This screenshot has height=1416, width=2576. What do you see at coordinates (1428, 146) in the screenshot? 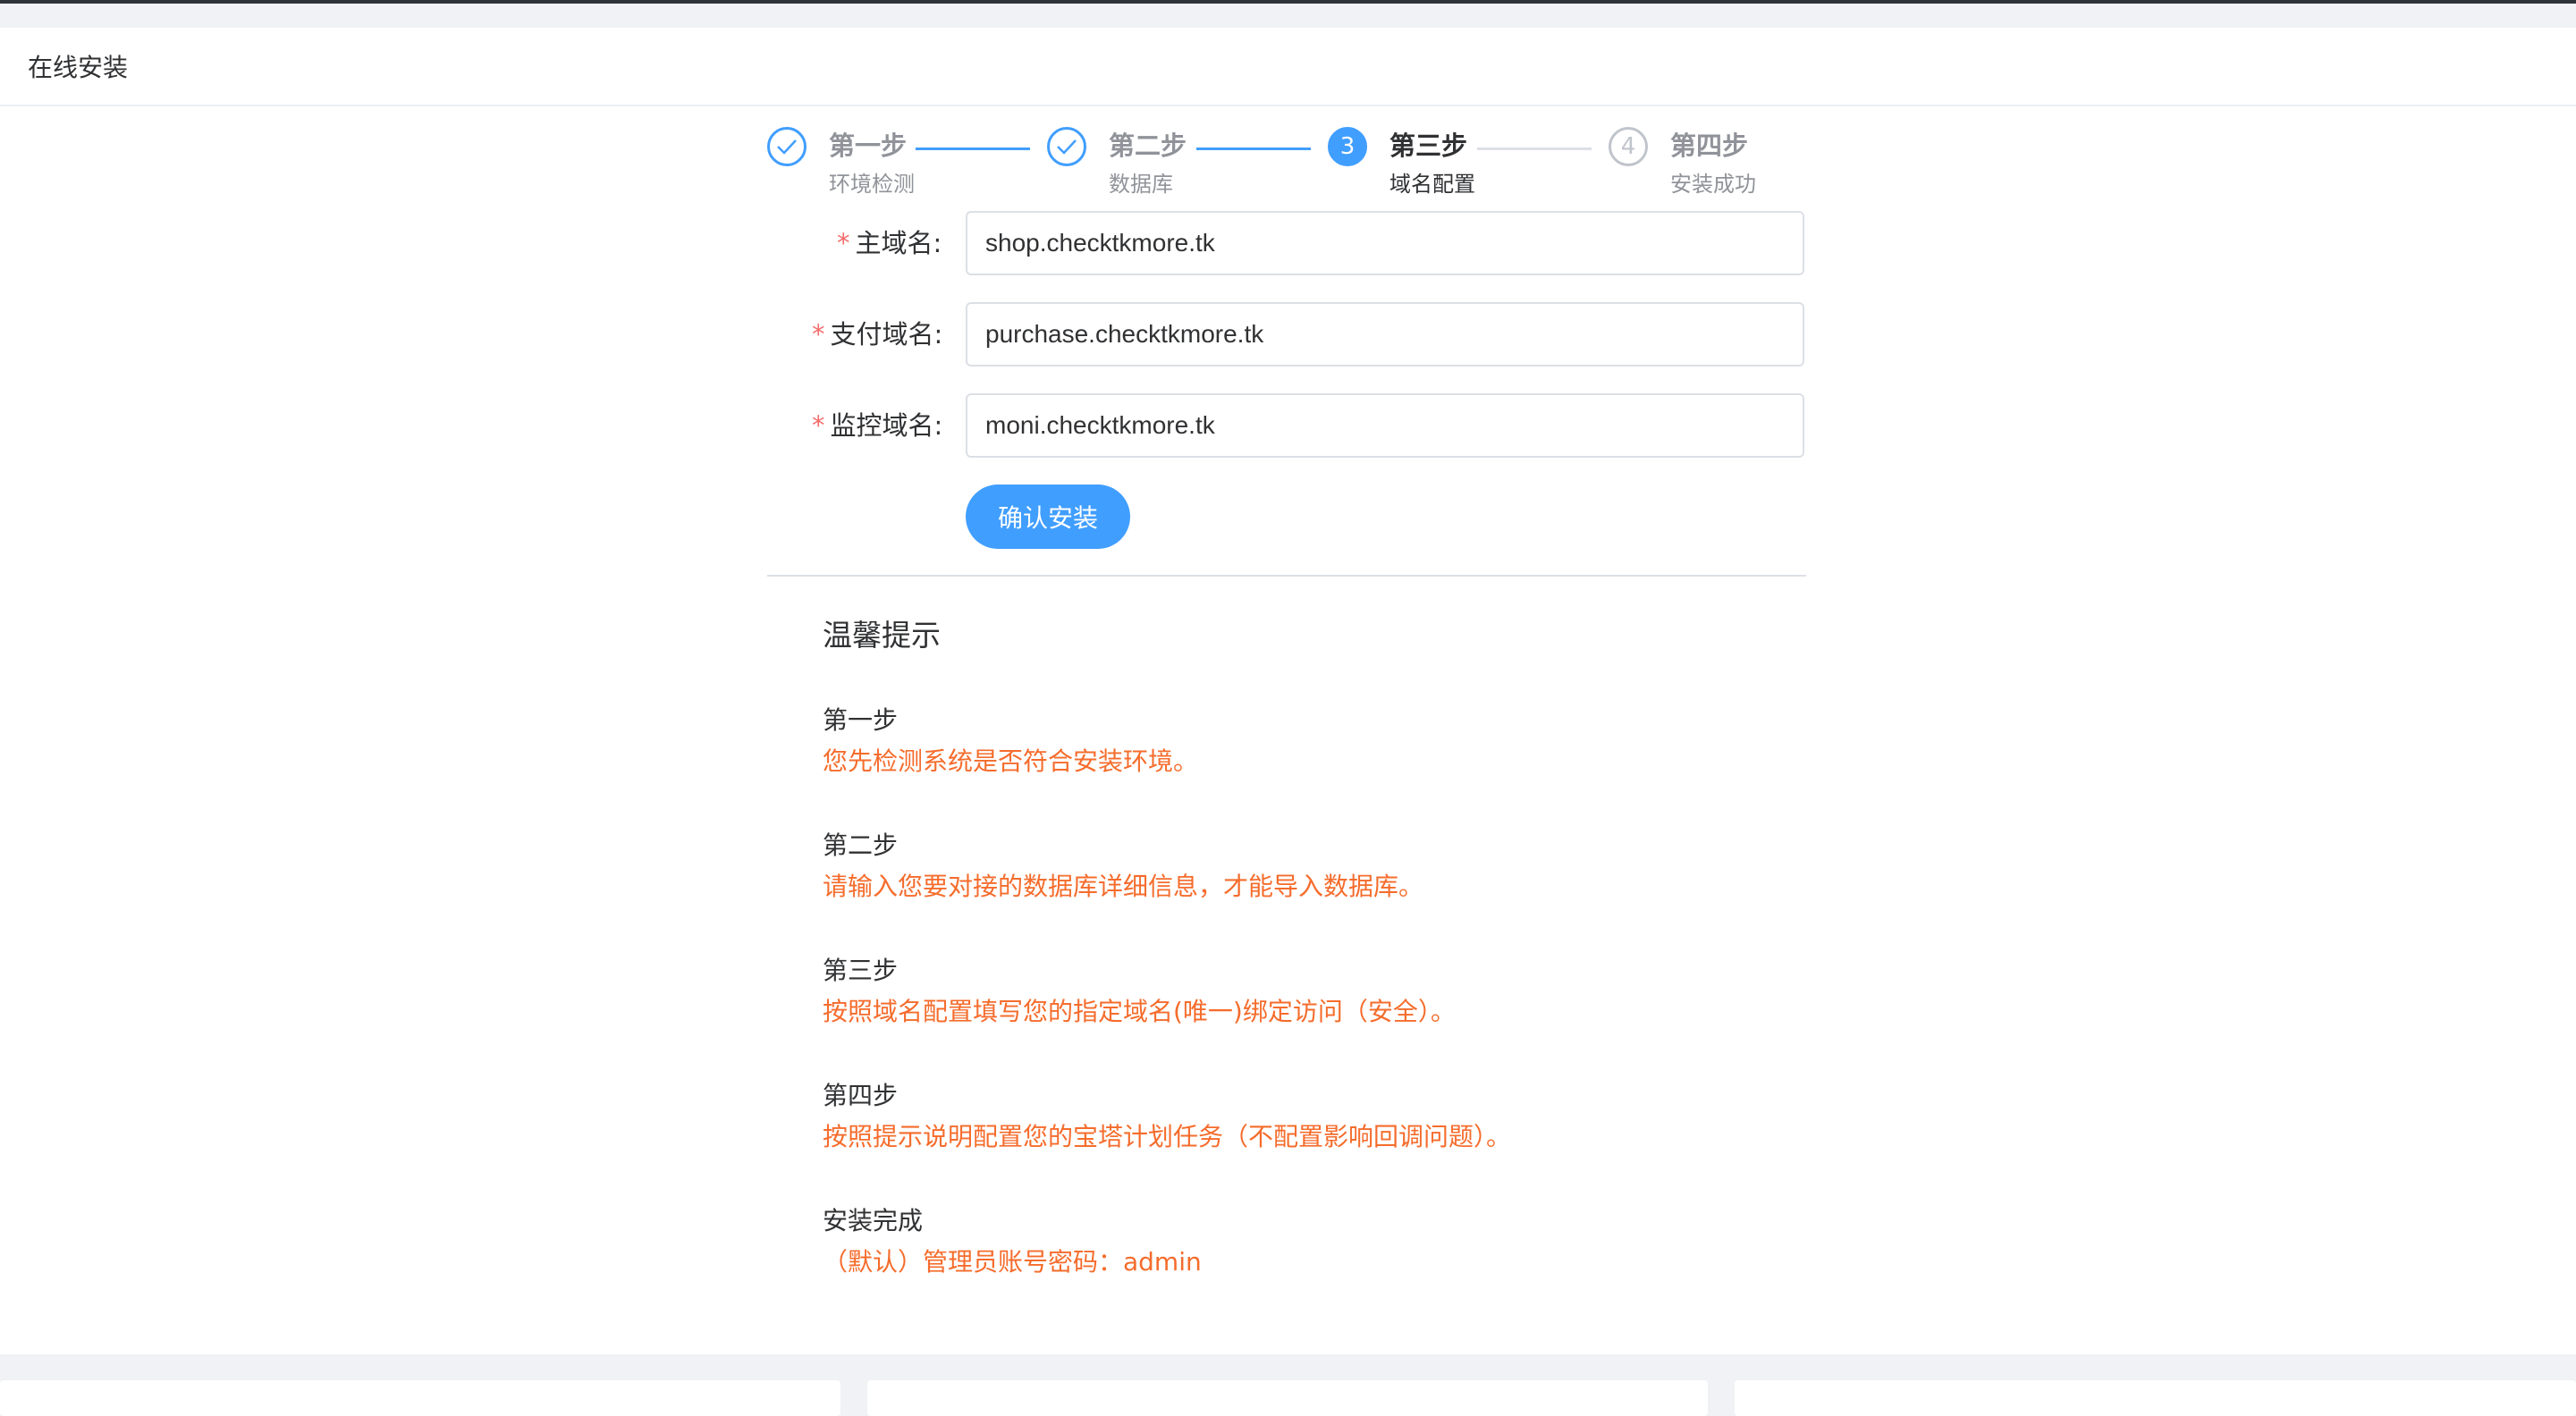
I see `step-title: 第三步` at bounding box center [1428, 146].